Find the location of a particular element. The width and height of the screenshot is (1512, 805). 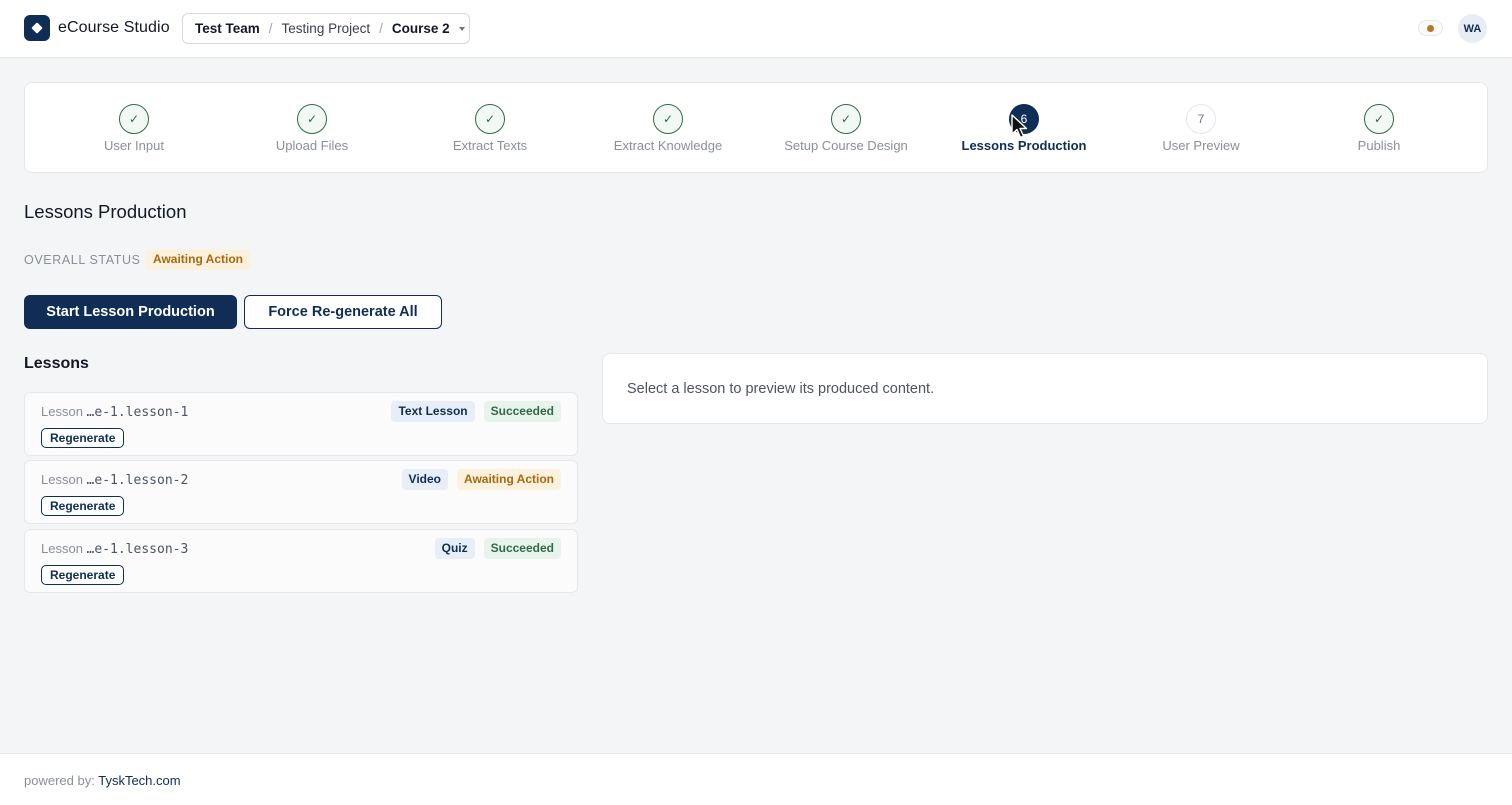

status-dot-icon is located at coordinates (1430, 28).